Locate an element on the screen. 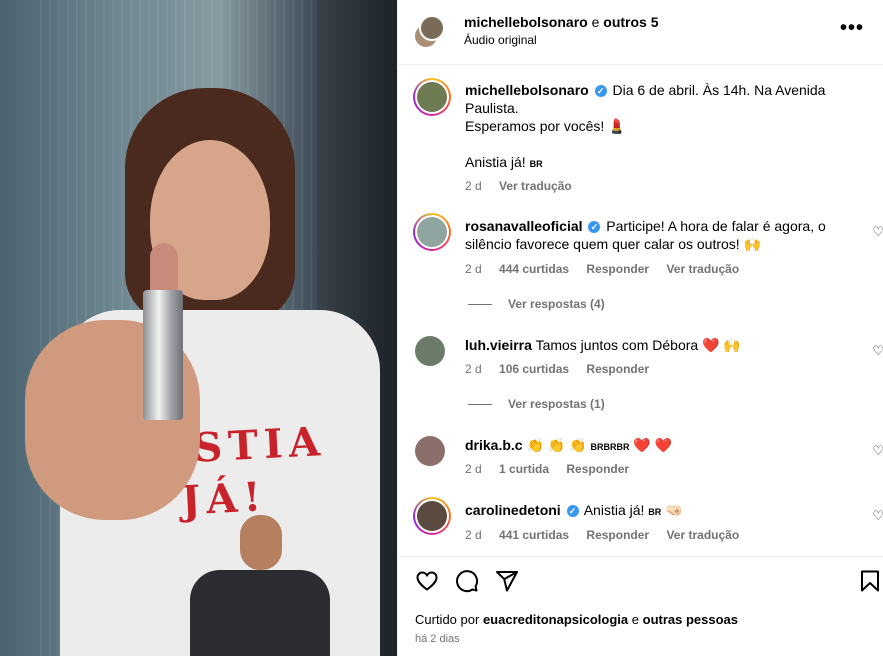  caption-line3-row: Anistia já! BR is located at coordinates (655, 163).